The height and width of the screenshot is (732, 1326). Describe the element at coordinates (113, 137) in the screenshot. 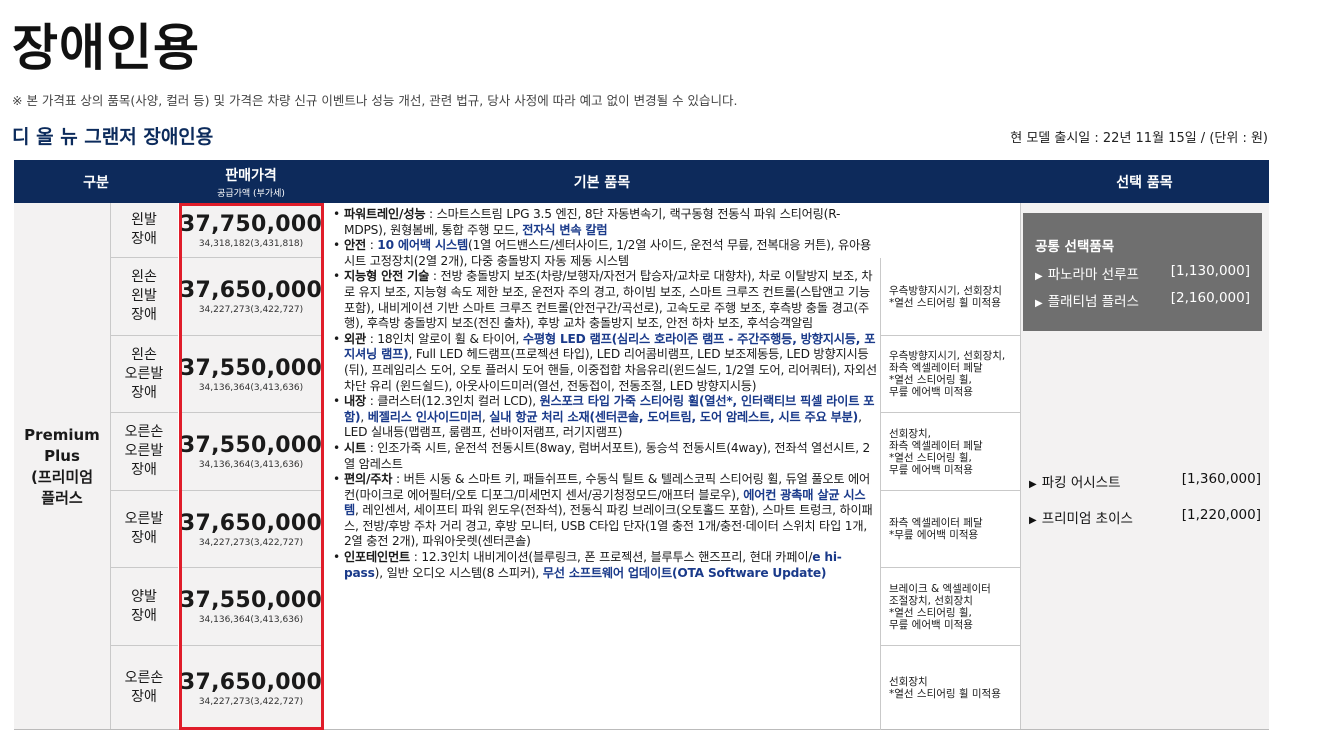

I see `section-subtitle: 디 올 뉴 그랜저 장애인용` at that location.